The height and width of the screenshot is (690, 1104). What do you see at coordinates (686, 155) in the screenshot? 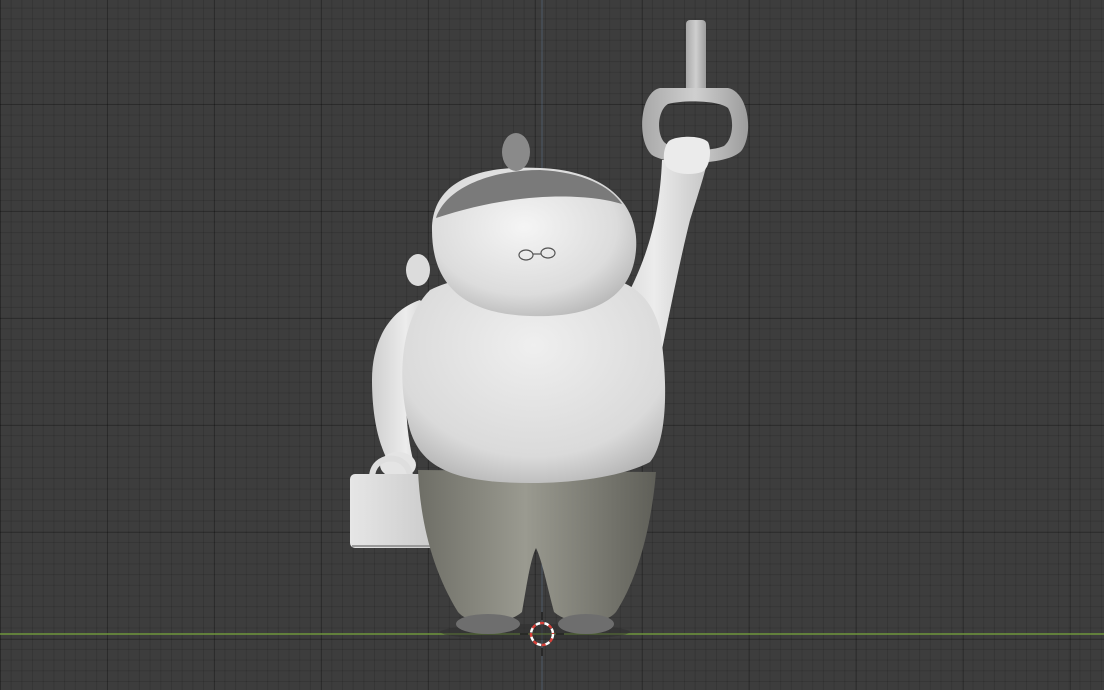
I see `raised-hand` at bounding box center [686, 155].